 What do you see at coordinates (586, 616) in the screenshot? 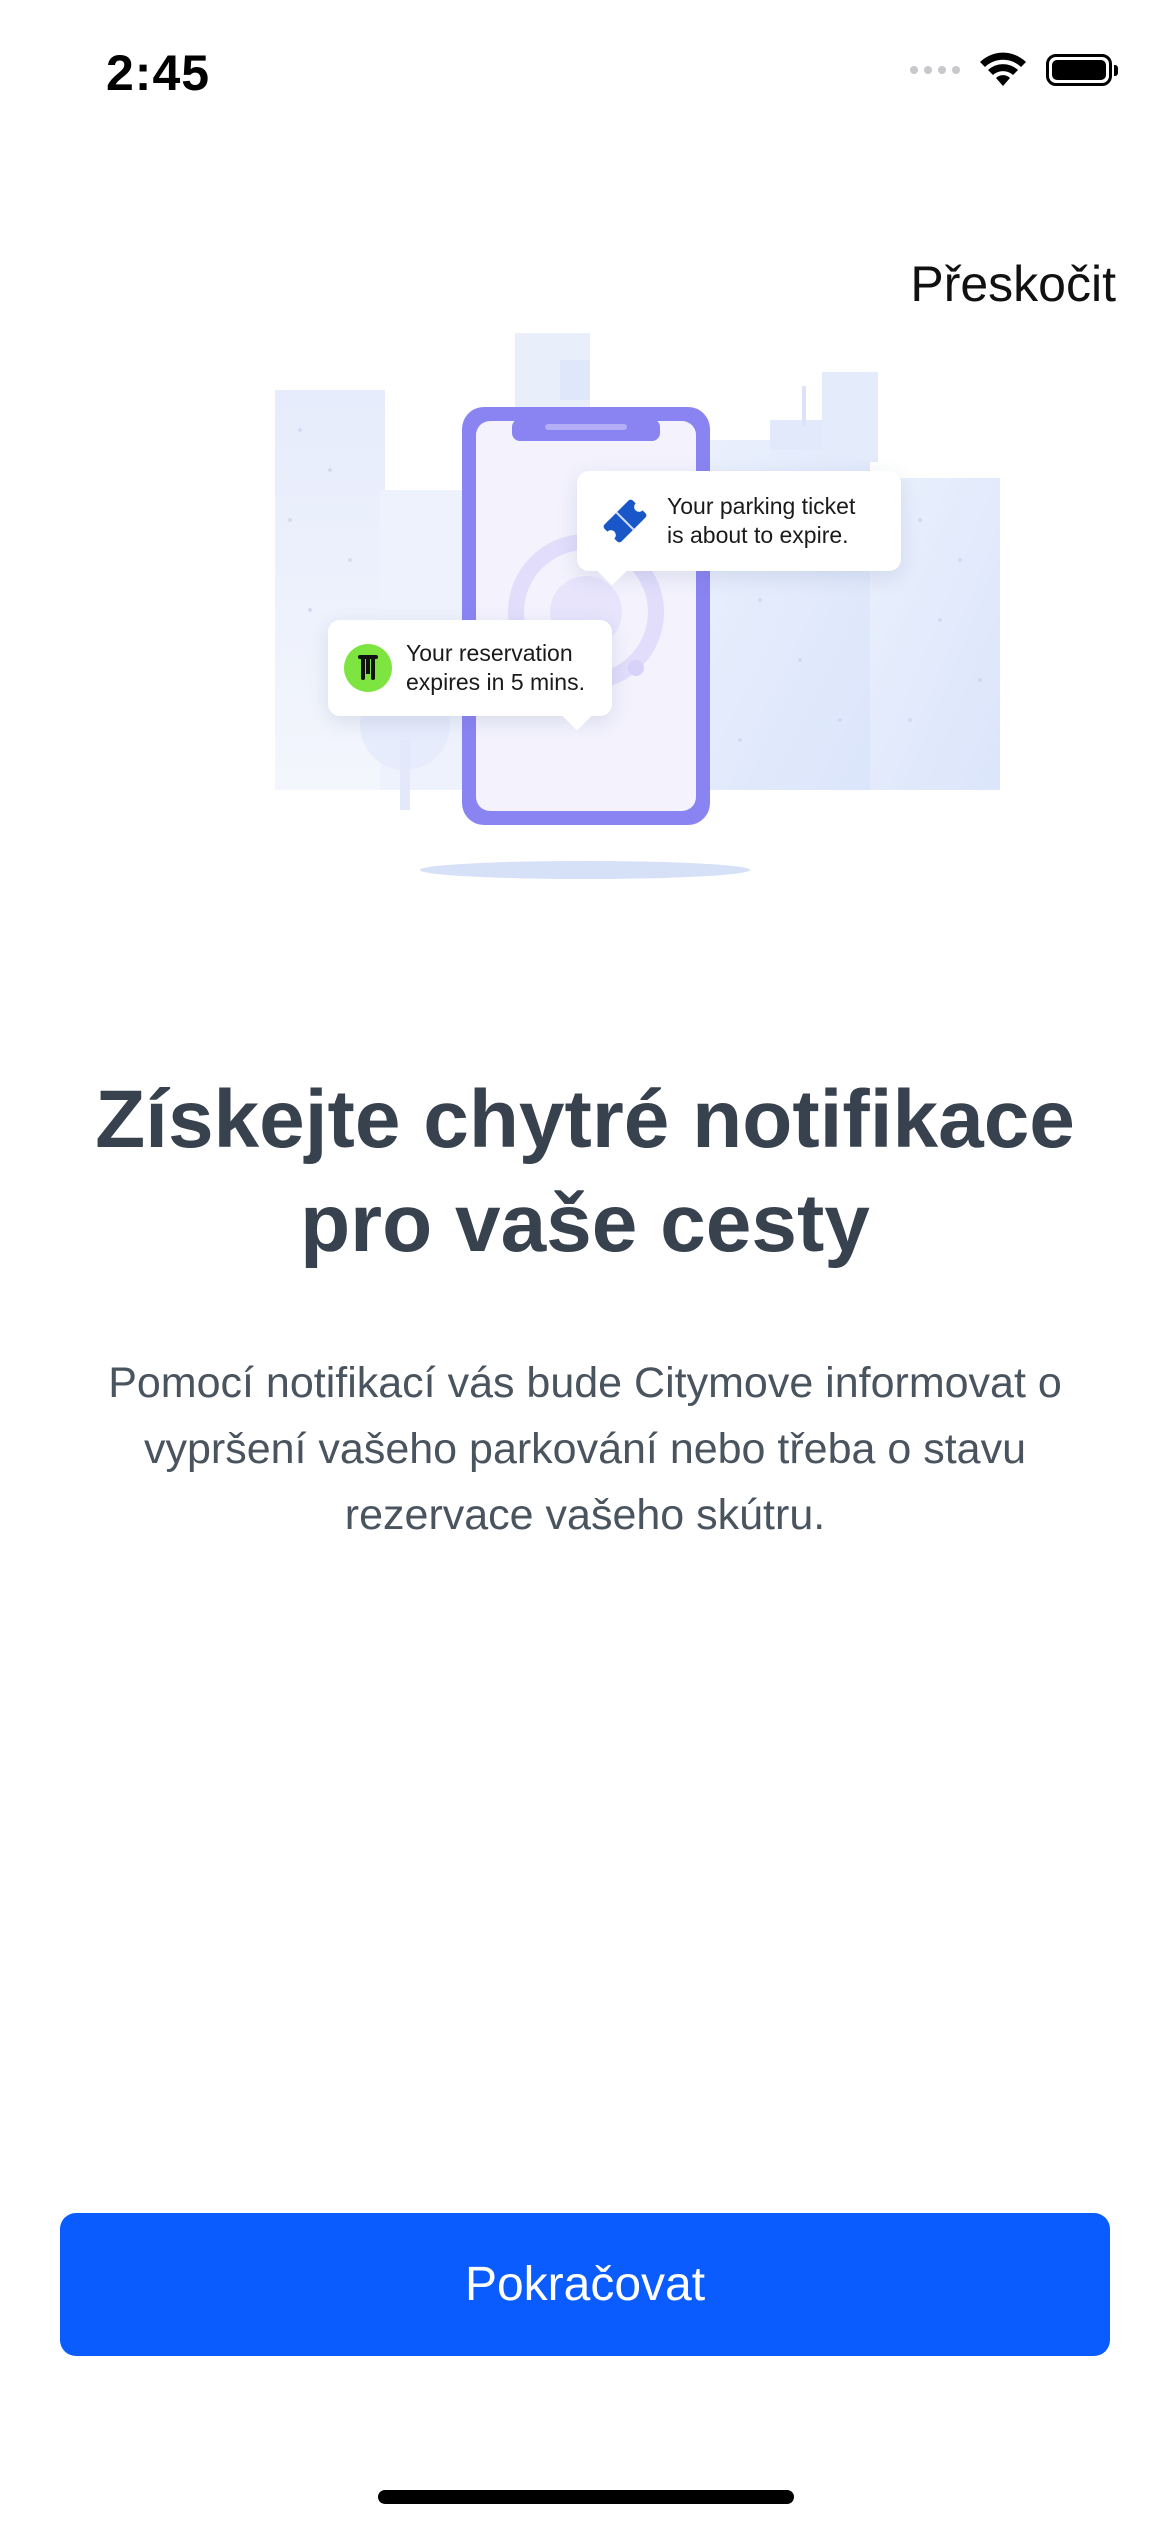
I see `phone-graphic` at bounding box center [586, 616].